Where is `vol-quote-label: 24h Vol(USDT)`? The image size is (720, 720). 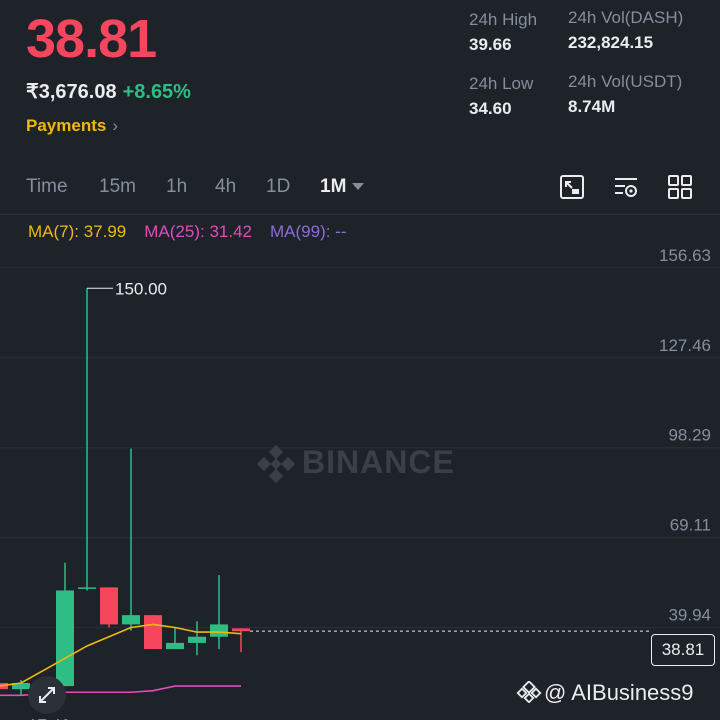
vol-quote-label: 24h Vol(USDT) is located at coordinates (625, 81).